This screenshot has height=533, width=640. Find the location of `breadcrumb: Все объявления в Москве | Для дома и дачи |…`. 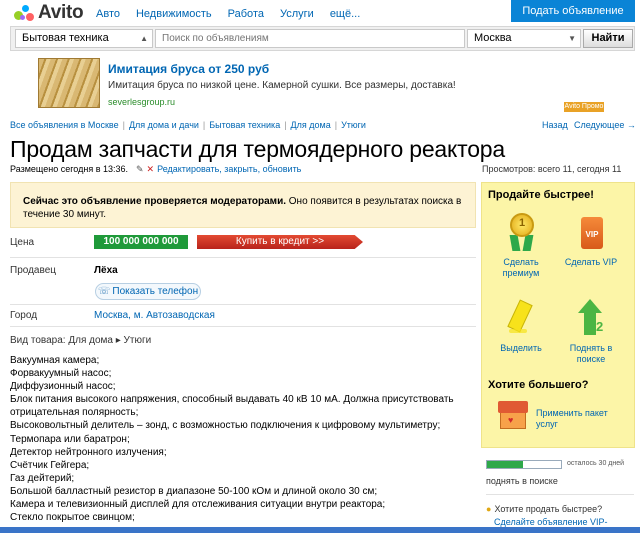

breadcrumb: Все объявления в Москве | Для дома и дачи |… is located at coordinates (188, 125).